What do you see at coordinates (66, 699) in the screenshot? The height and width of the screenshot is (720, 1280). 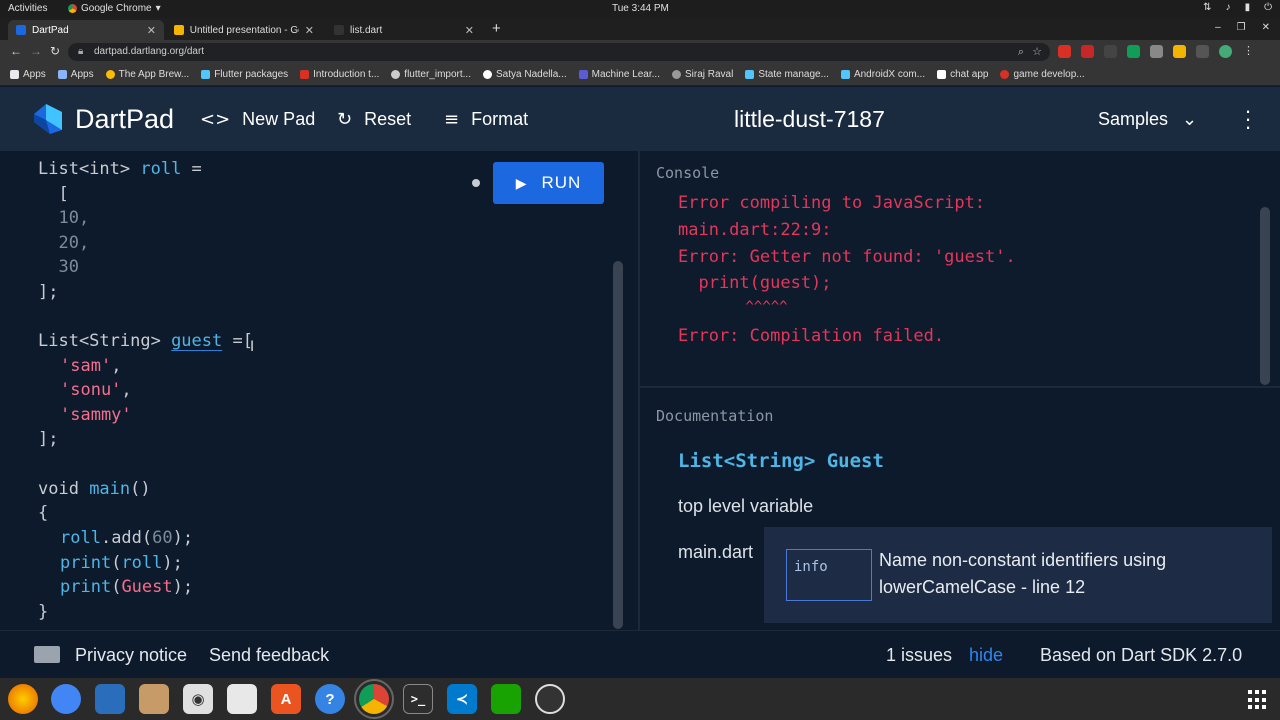 I see `chromium-icon` at bounding box center [66, 699].